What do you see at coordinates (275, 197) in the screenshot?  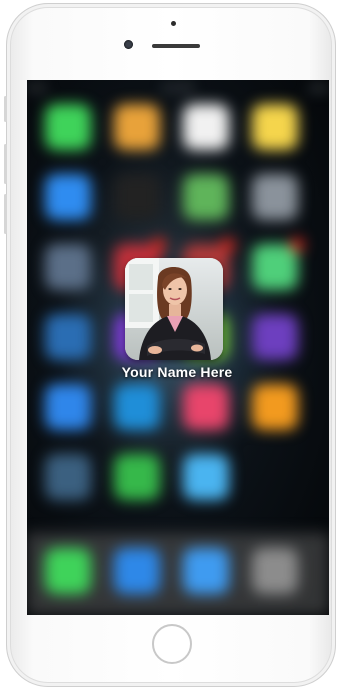 I see `settings-icon` at bounding box center [275, 197].